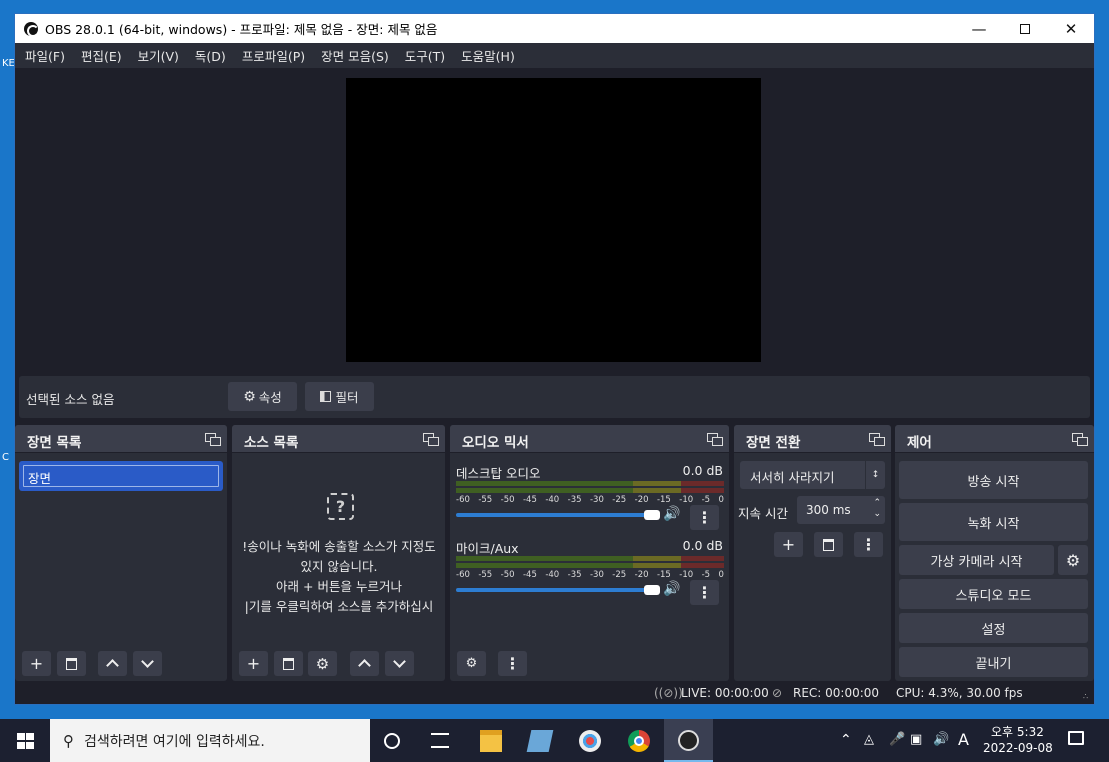 Image resolution: width=1109 pixels, height=762 pixels. What do you see at coordinates (288, 663) in the screenshot?
I see `remove-source-button` at bounding box center [288, 663].